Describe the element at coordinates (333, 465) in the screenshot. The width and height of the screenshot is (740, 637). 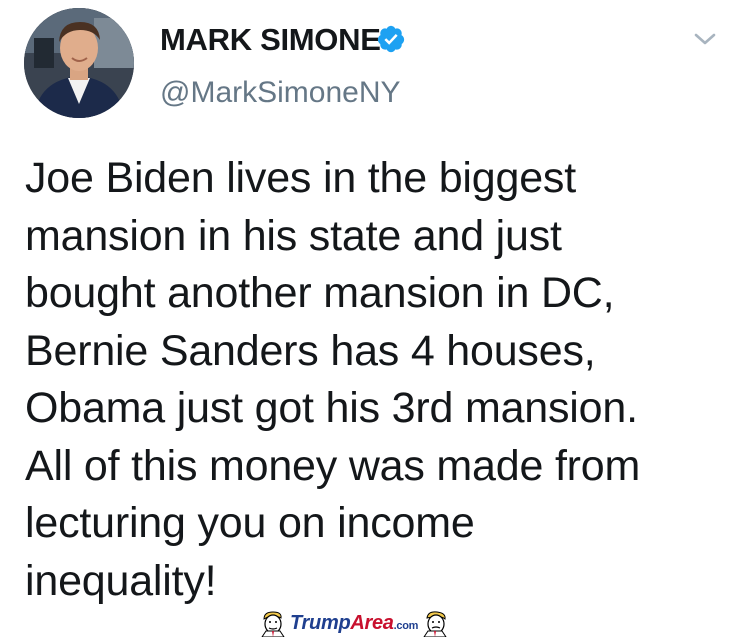
I see `tweet-line: All of this money was made from` at that location.